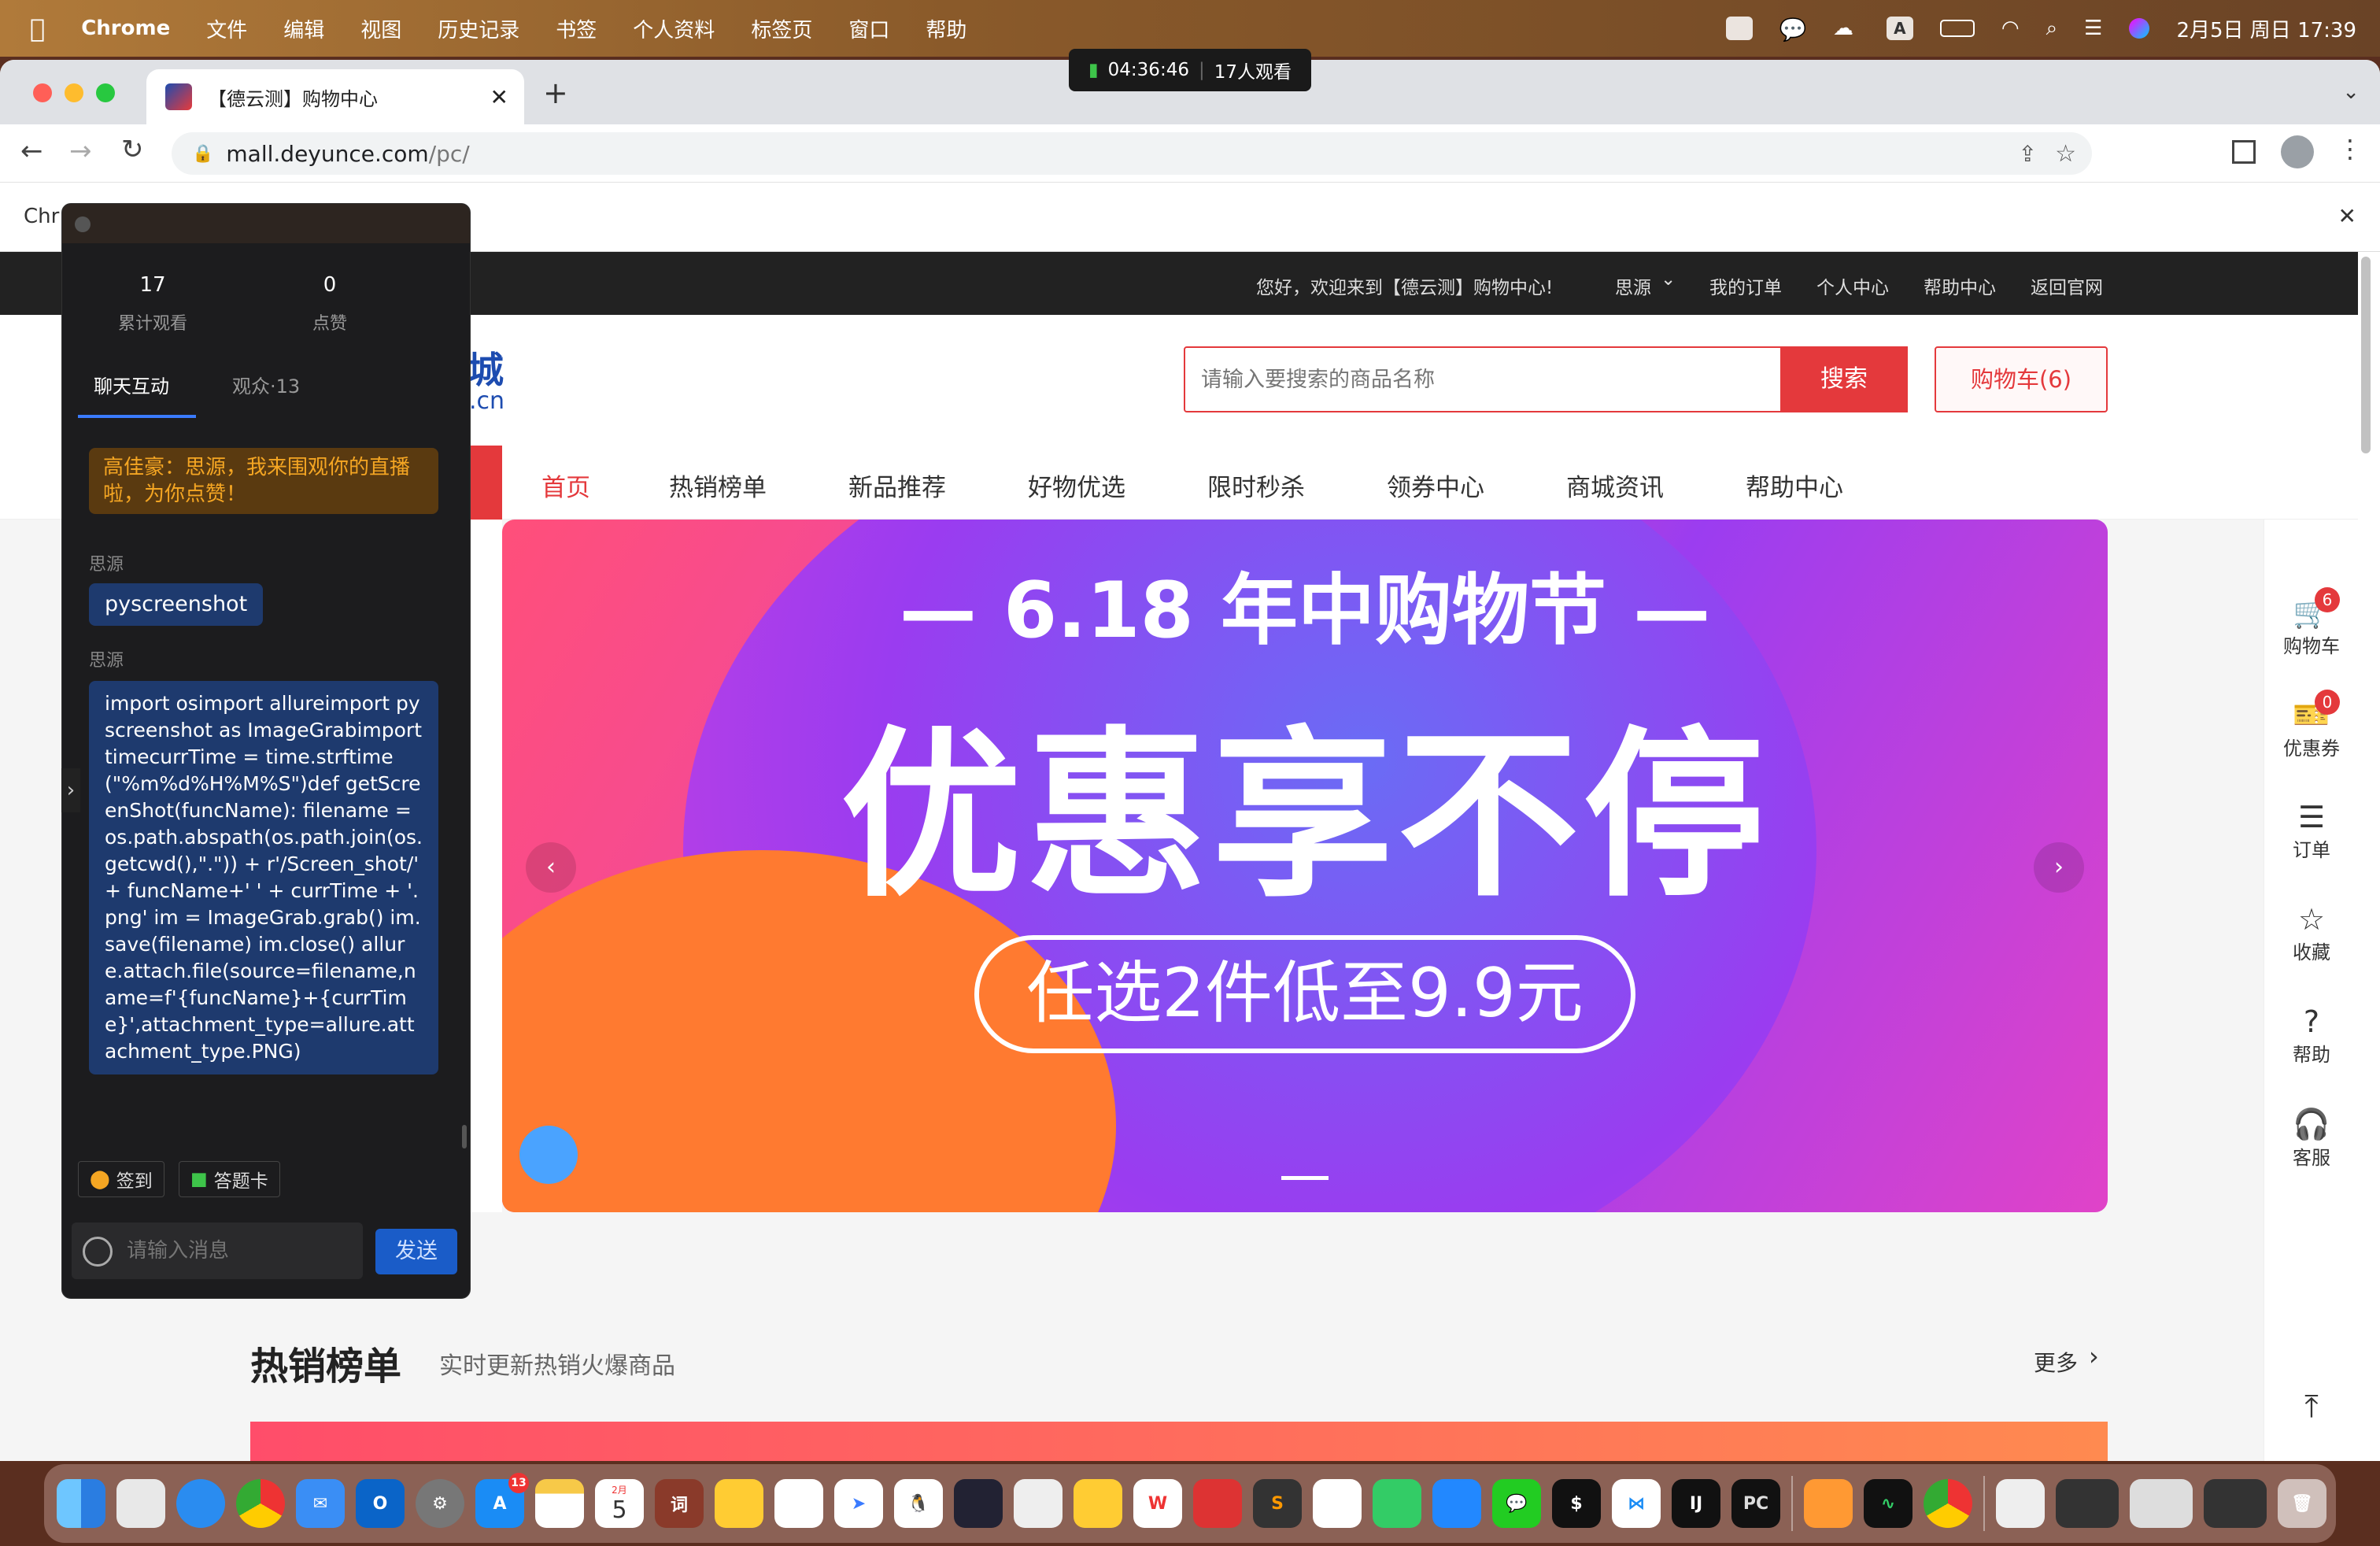 The height and width of the screenshot is (1546, 2380). I want to click on answer-card-button: ■ 答题卡, so click(229, 1179).